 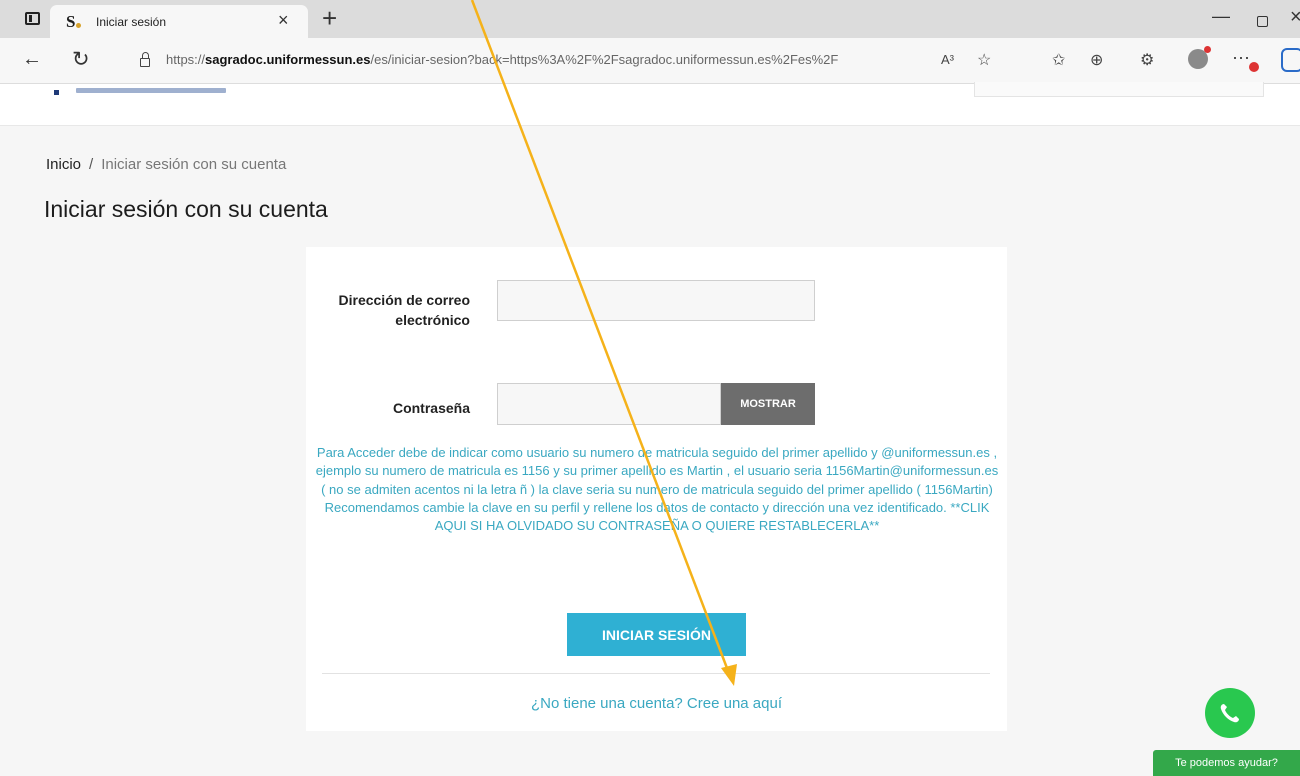 I want to click on create-account-link: ¿No tiene una cuenta? Cree una aquí, so click(x=656, y=703).